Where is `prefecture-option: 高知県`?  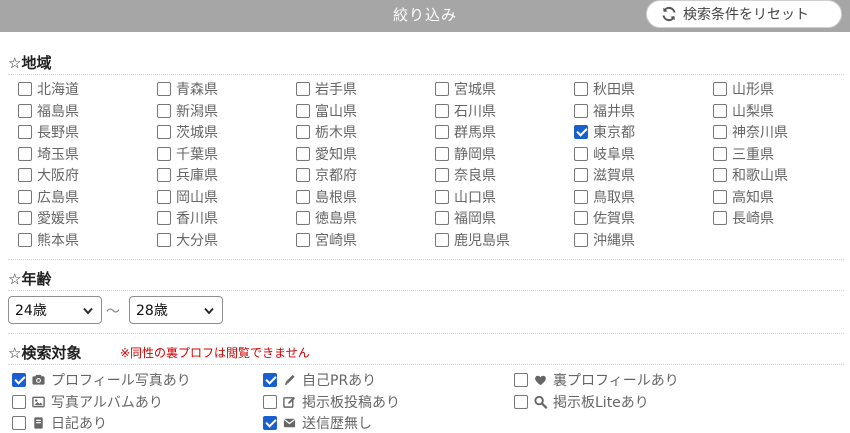 prefecture-option: 高知県 is located at coordinates (743, 197).